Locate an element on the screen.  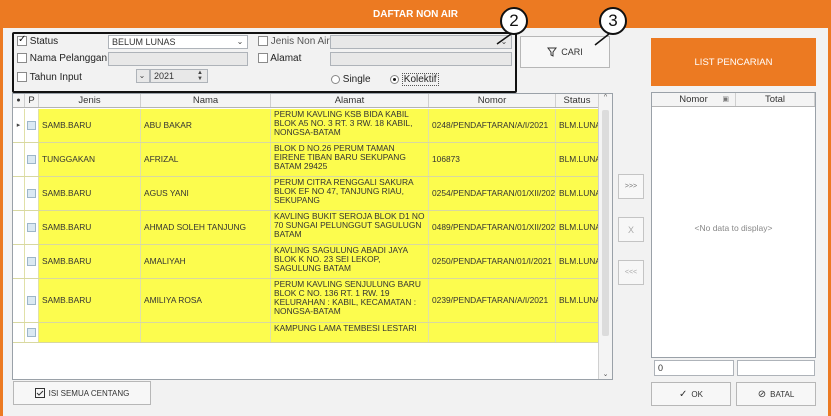
list-total-field is located at coordinates (776, 368).